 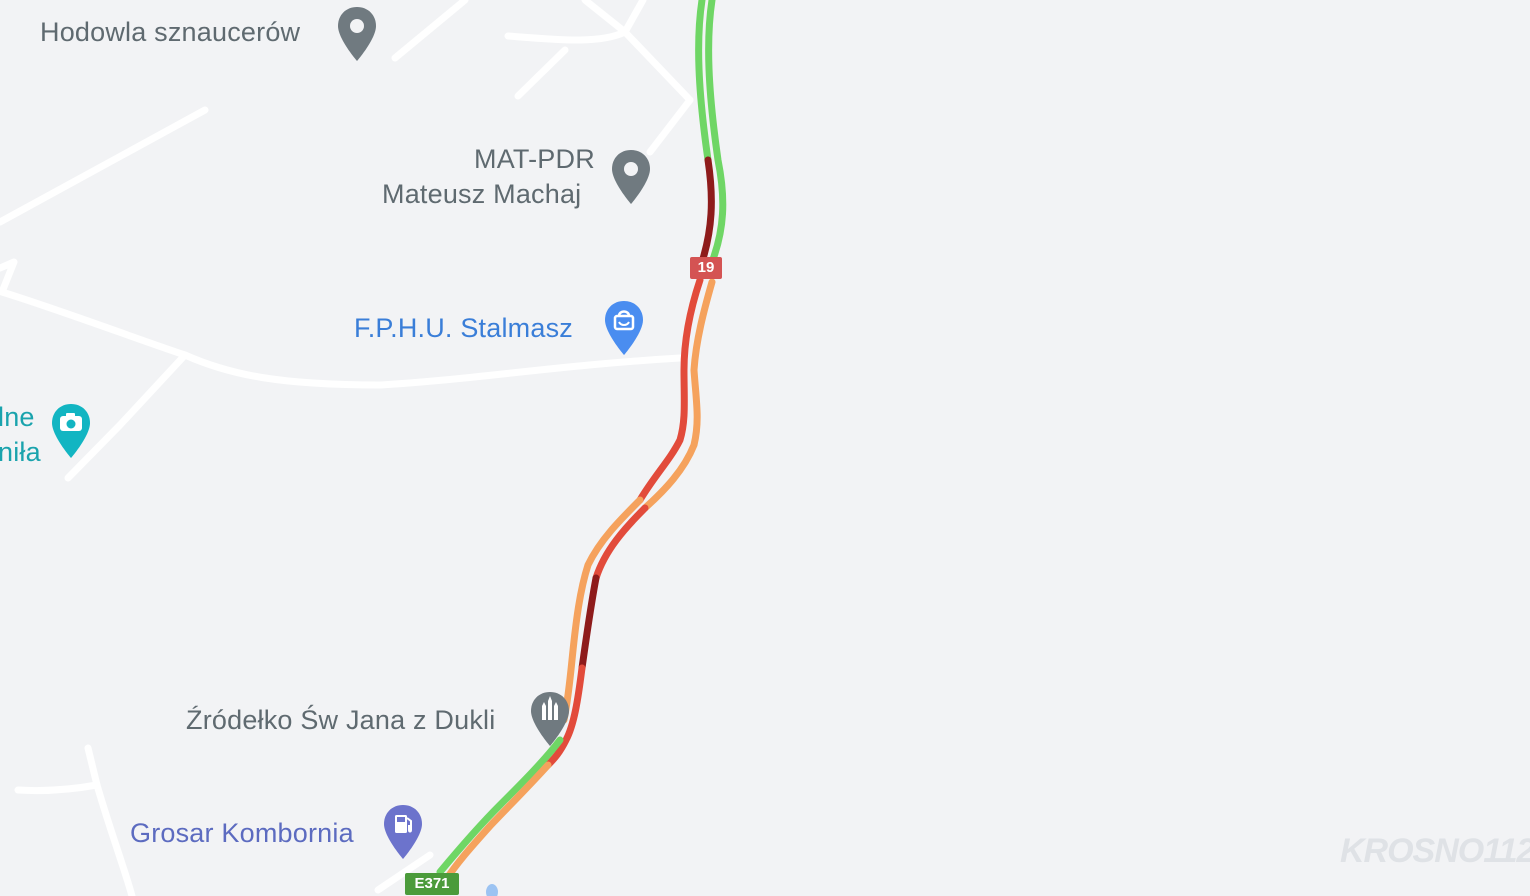 What do you see at coordinates (550, 720) in the screenshot?
I see `church-pin-icon` at bounding box center [550, 720].